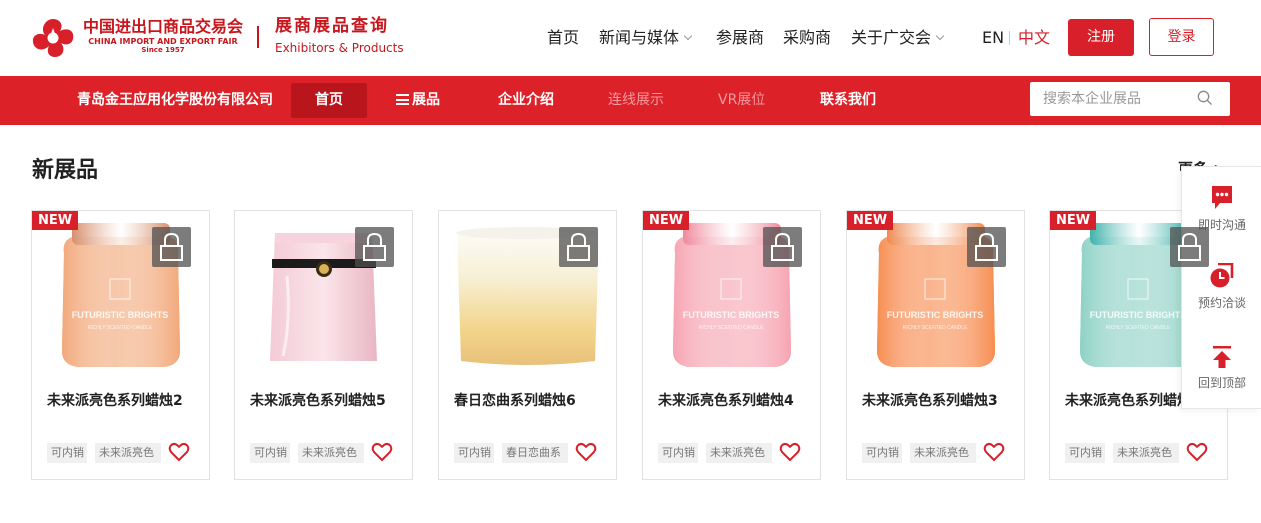  I want to click on logo-since: Since 1957, so click(163, 50).